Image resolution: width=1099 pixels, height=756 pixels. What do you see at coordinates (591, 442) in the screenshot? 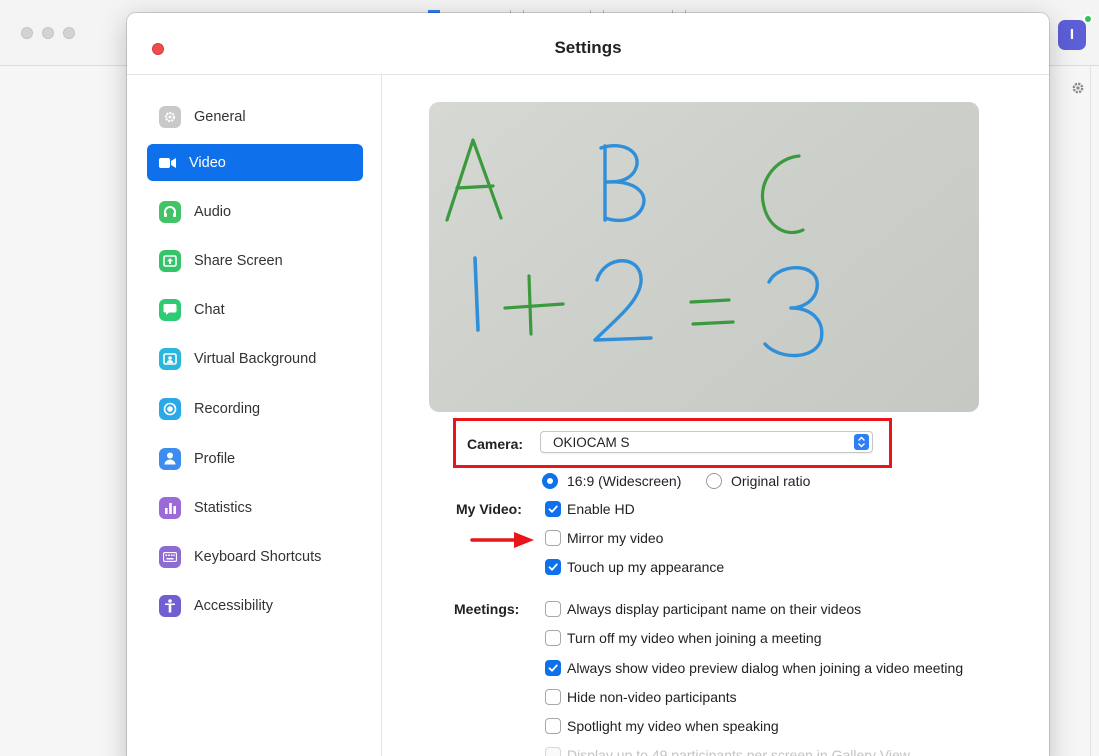
I see `camera-value: OKIOCAM S` at bounding box center [591, 442].